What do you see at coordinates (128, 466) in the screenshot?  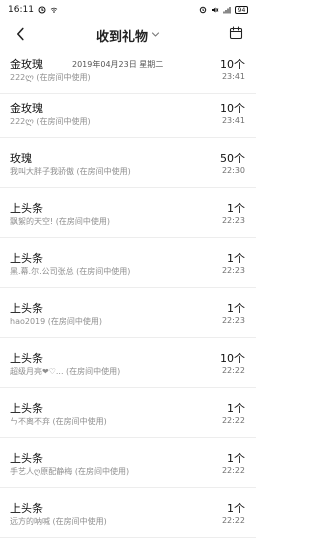 I see `gift-row: 上头条 手艺人ღ原配静梅 (在房间中使用) 1个 22:22` at bounding box center [128, 466].